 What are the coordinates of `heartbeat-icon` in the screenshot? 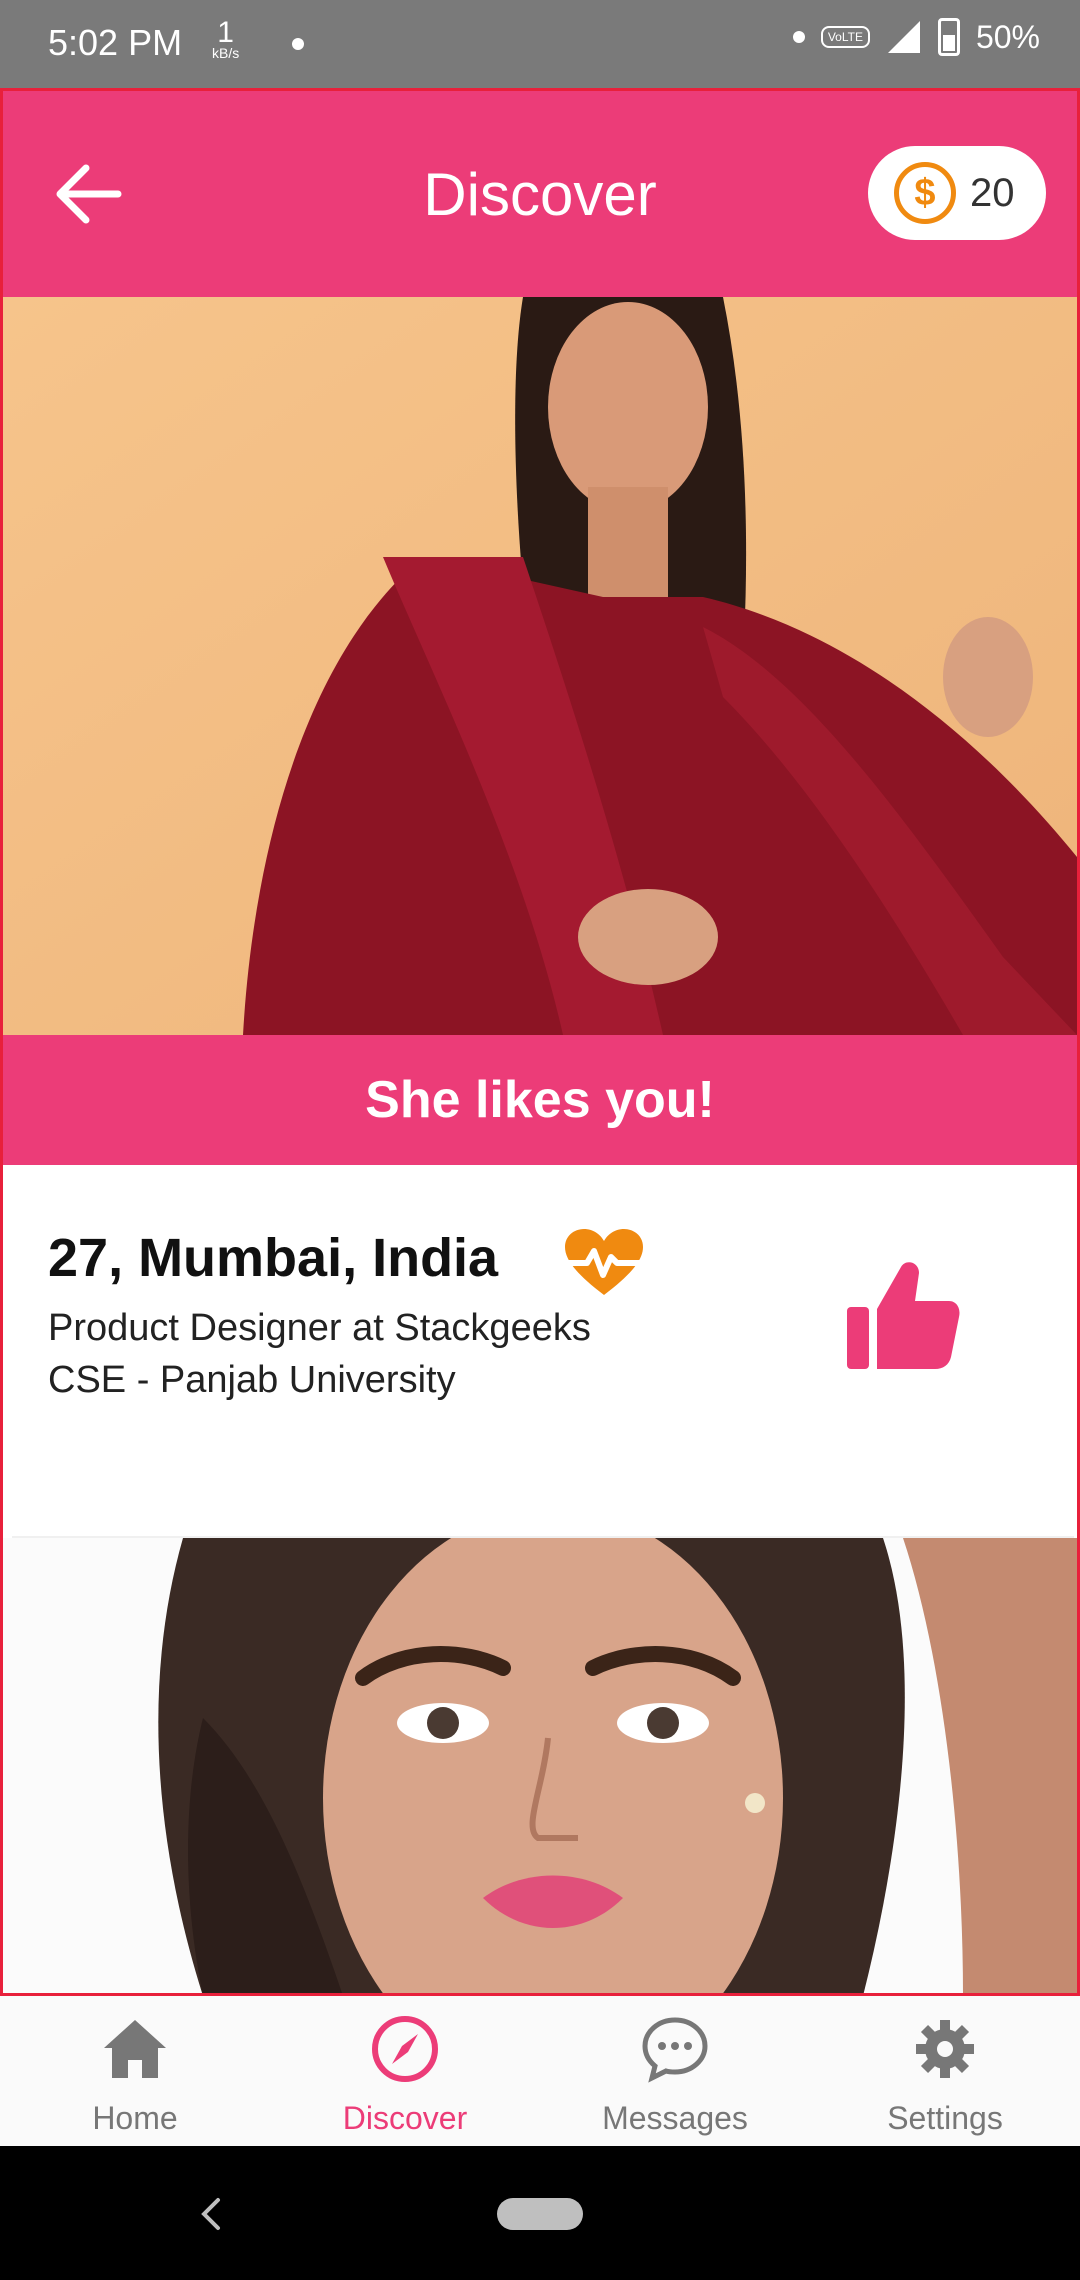 It's located at (604, 1262).